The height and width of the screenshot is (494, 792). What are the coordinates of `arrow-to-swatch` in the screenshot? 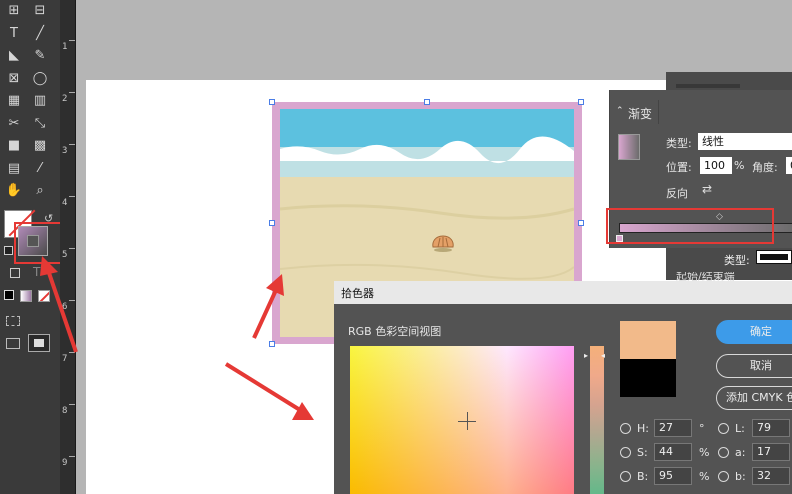 It's located at (62, 311).